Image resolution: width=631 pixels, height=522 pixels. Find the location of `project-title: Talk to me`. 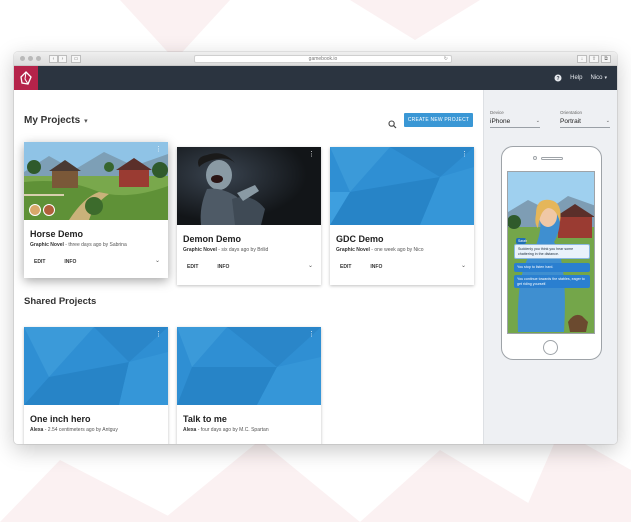

project-title: Talk to me is located at coordinates (205, 419).